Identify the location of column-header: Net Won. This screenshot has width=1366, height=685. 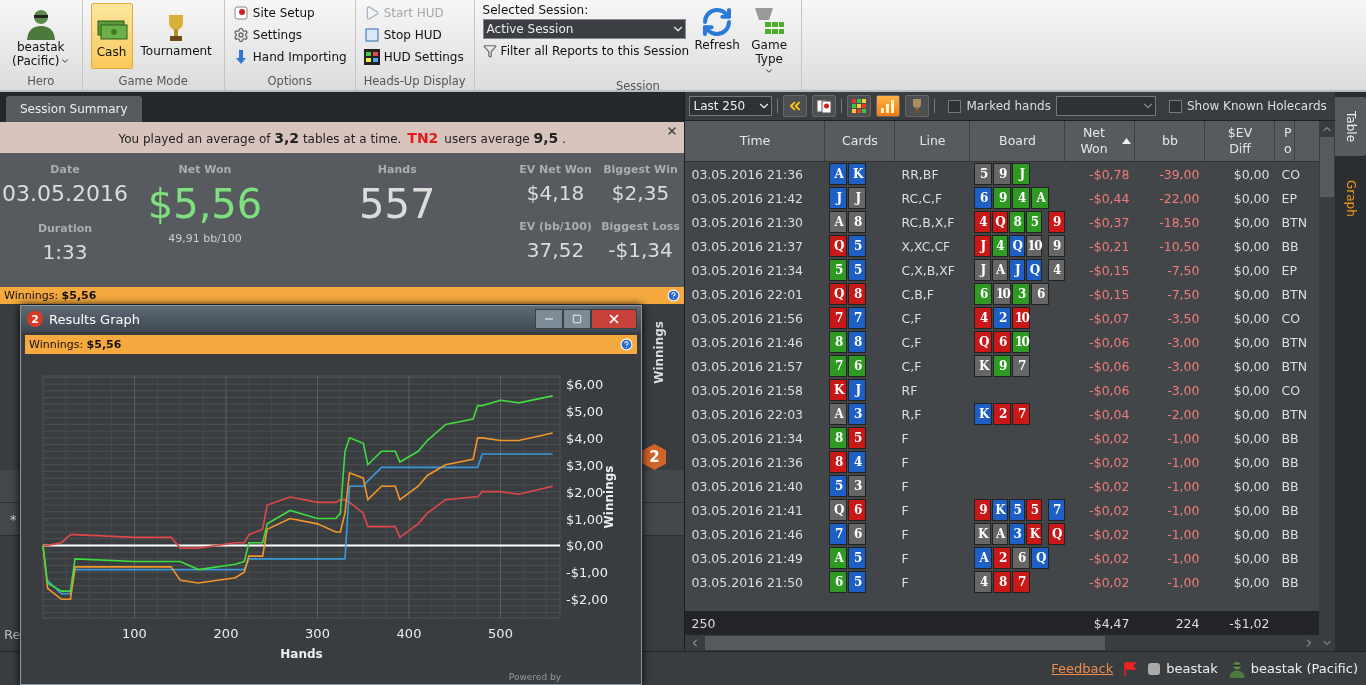
(1100, 141).